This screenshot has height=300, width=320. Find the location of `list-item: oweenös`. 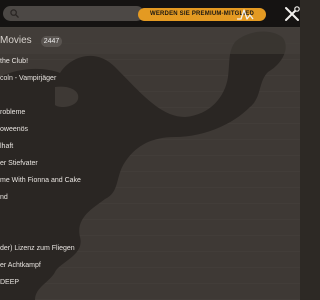

list-item: oweenös is located at coordinates (150, 130).